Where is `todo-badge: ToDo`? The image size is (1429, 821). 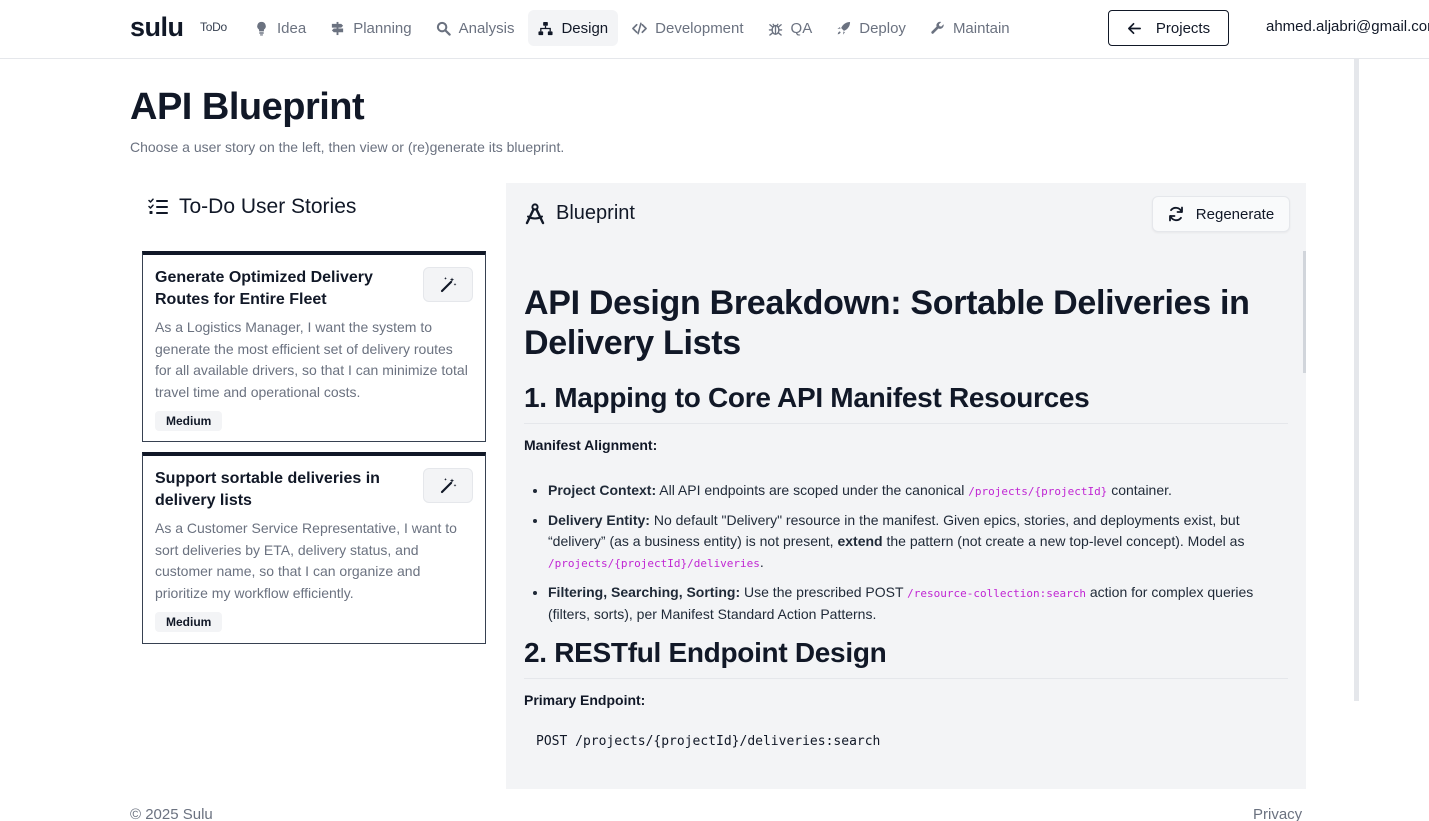
todo-badge: ToDo is located at coordinates (213, 27).